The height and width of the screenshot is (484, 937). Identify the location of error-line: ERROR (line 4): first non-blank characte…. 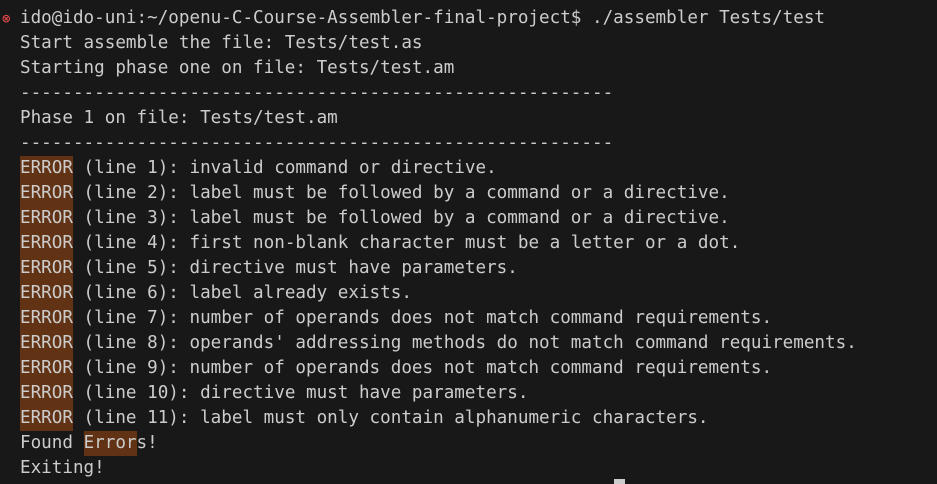
(469, 243).